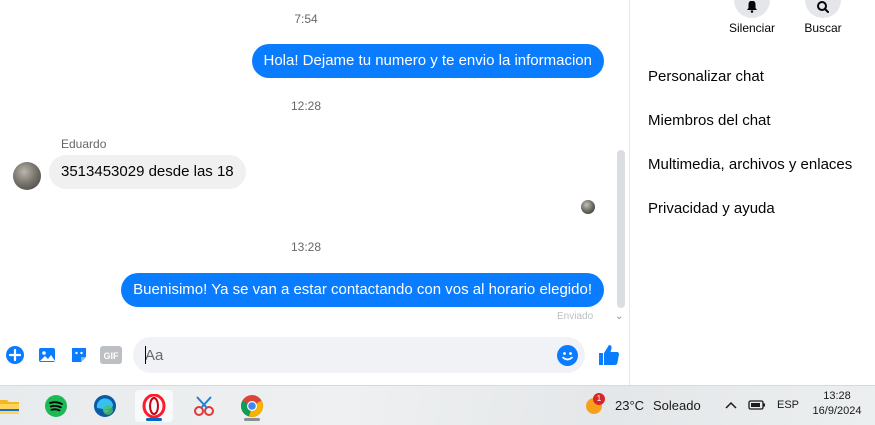  I want to click on message-status: Enviado, so click(575, 316).